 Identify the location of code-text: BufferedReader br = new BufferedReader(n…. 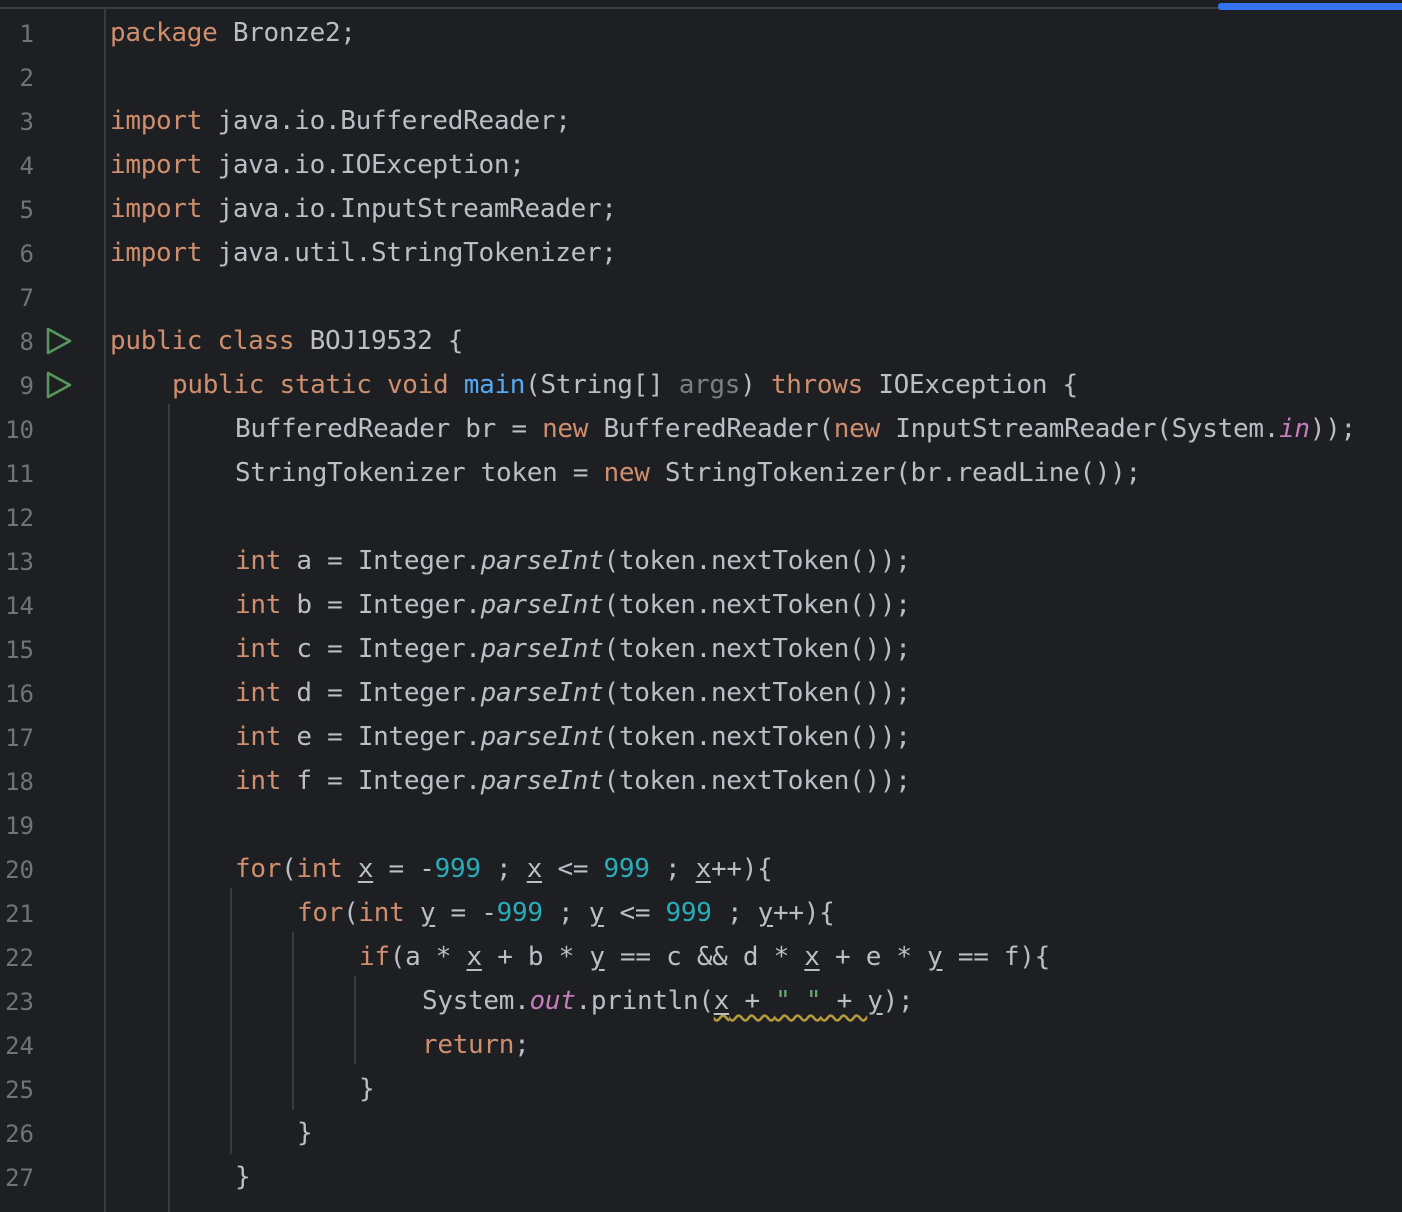
(795, 429).